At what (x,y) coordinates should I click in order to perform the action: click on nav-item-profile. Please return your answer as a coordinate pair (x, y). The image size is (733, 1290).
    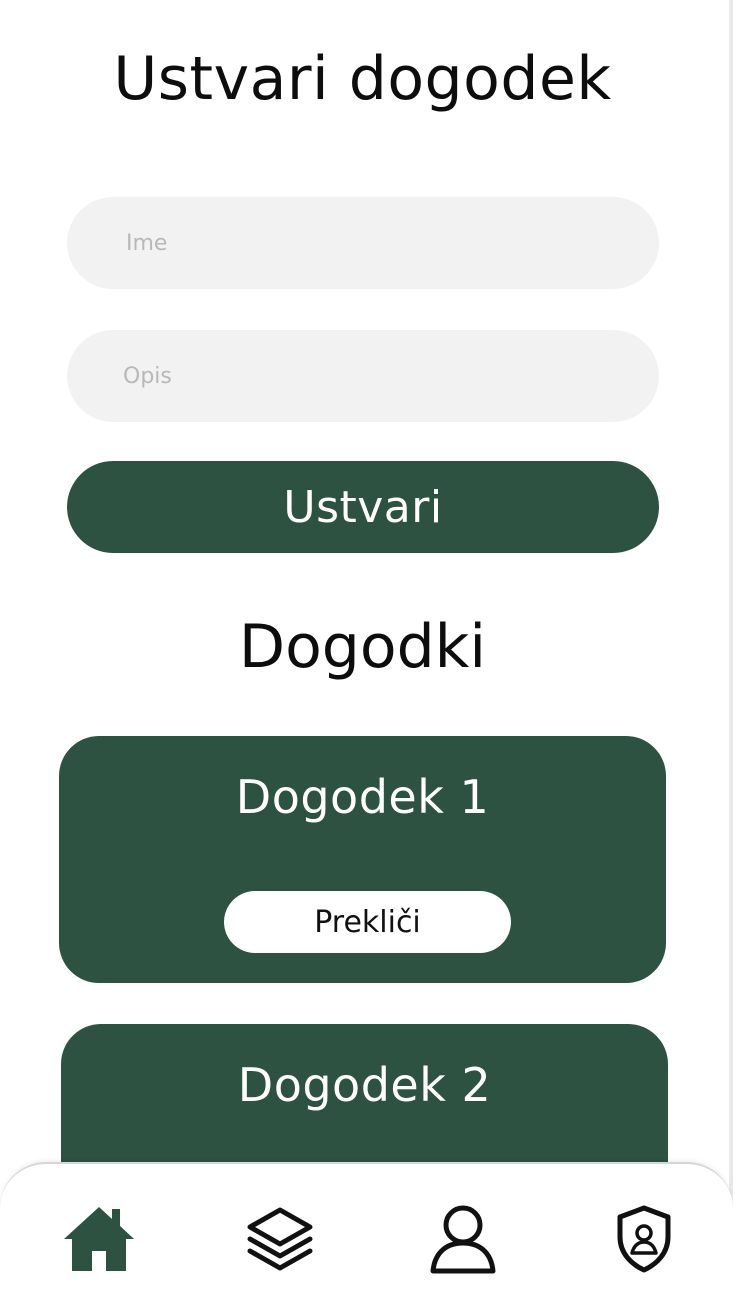
    Looking at the image, I should click on (463, 1239).